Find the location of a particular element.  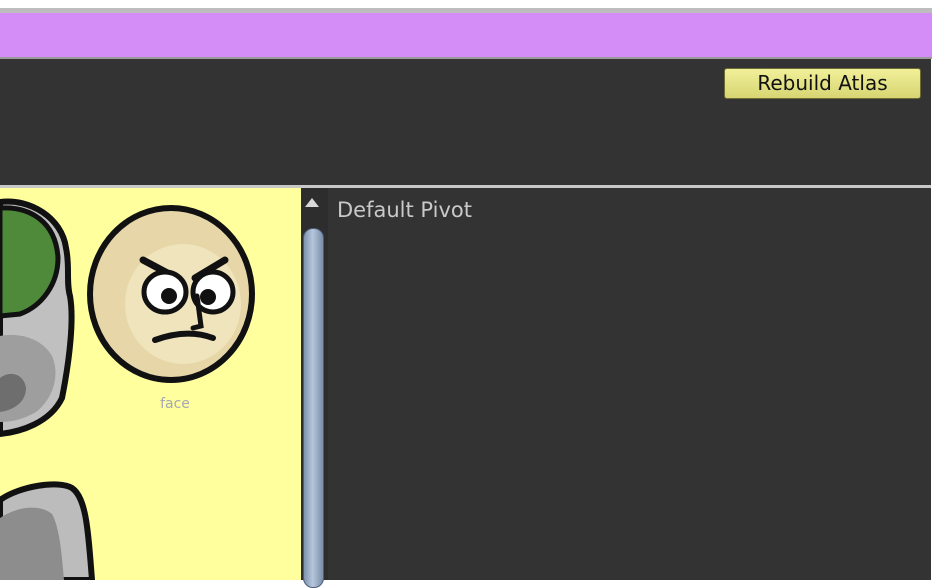

default-pivot-label: Default Pivot is located at coordinates (404, 210).